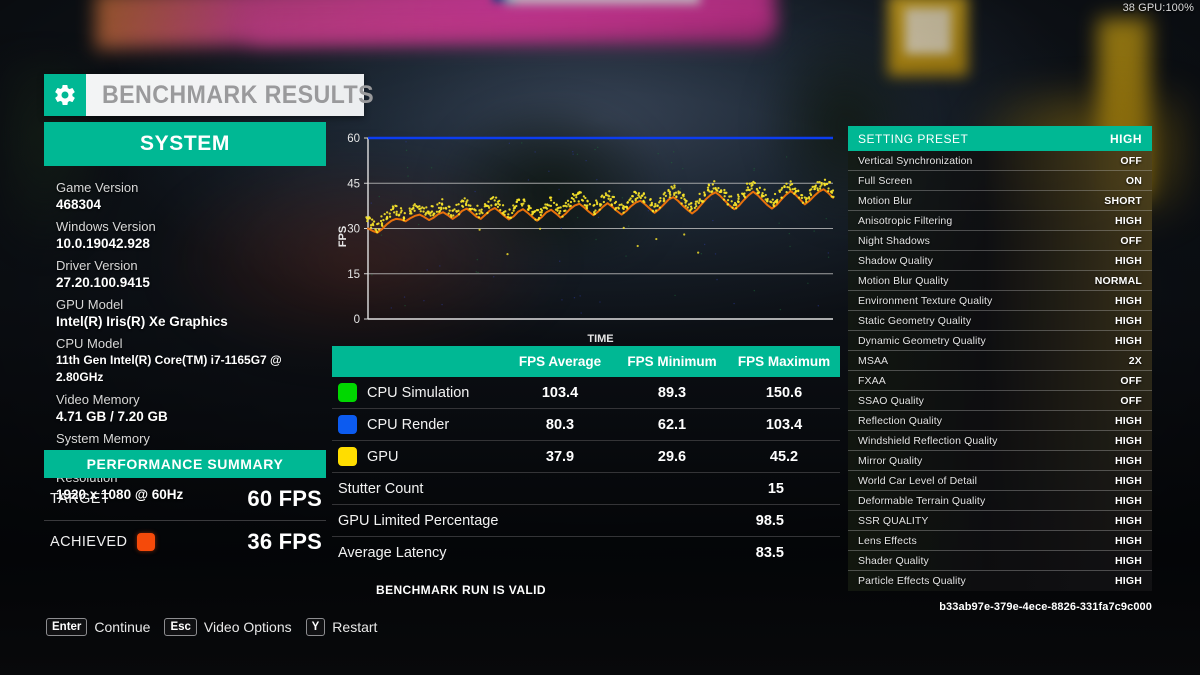 This screenshot has height=675, width=1200. I want to click on setting-label: Windshield Reflection Quality, so click(928, 440).